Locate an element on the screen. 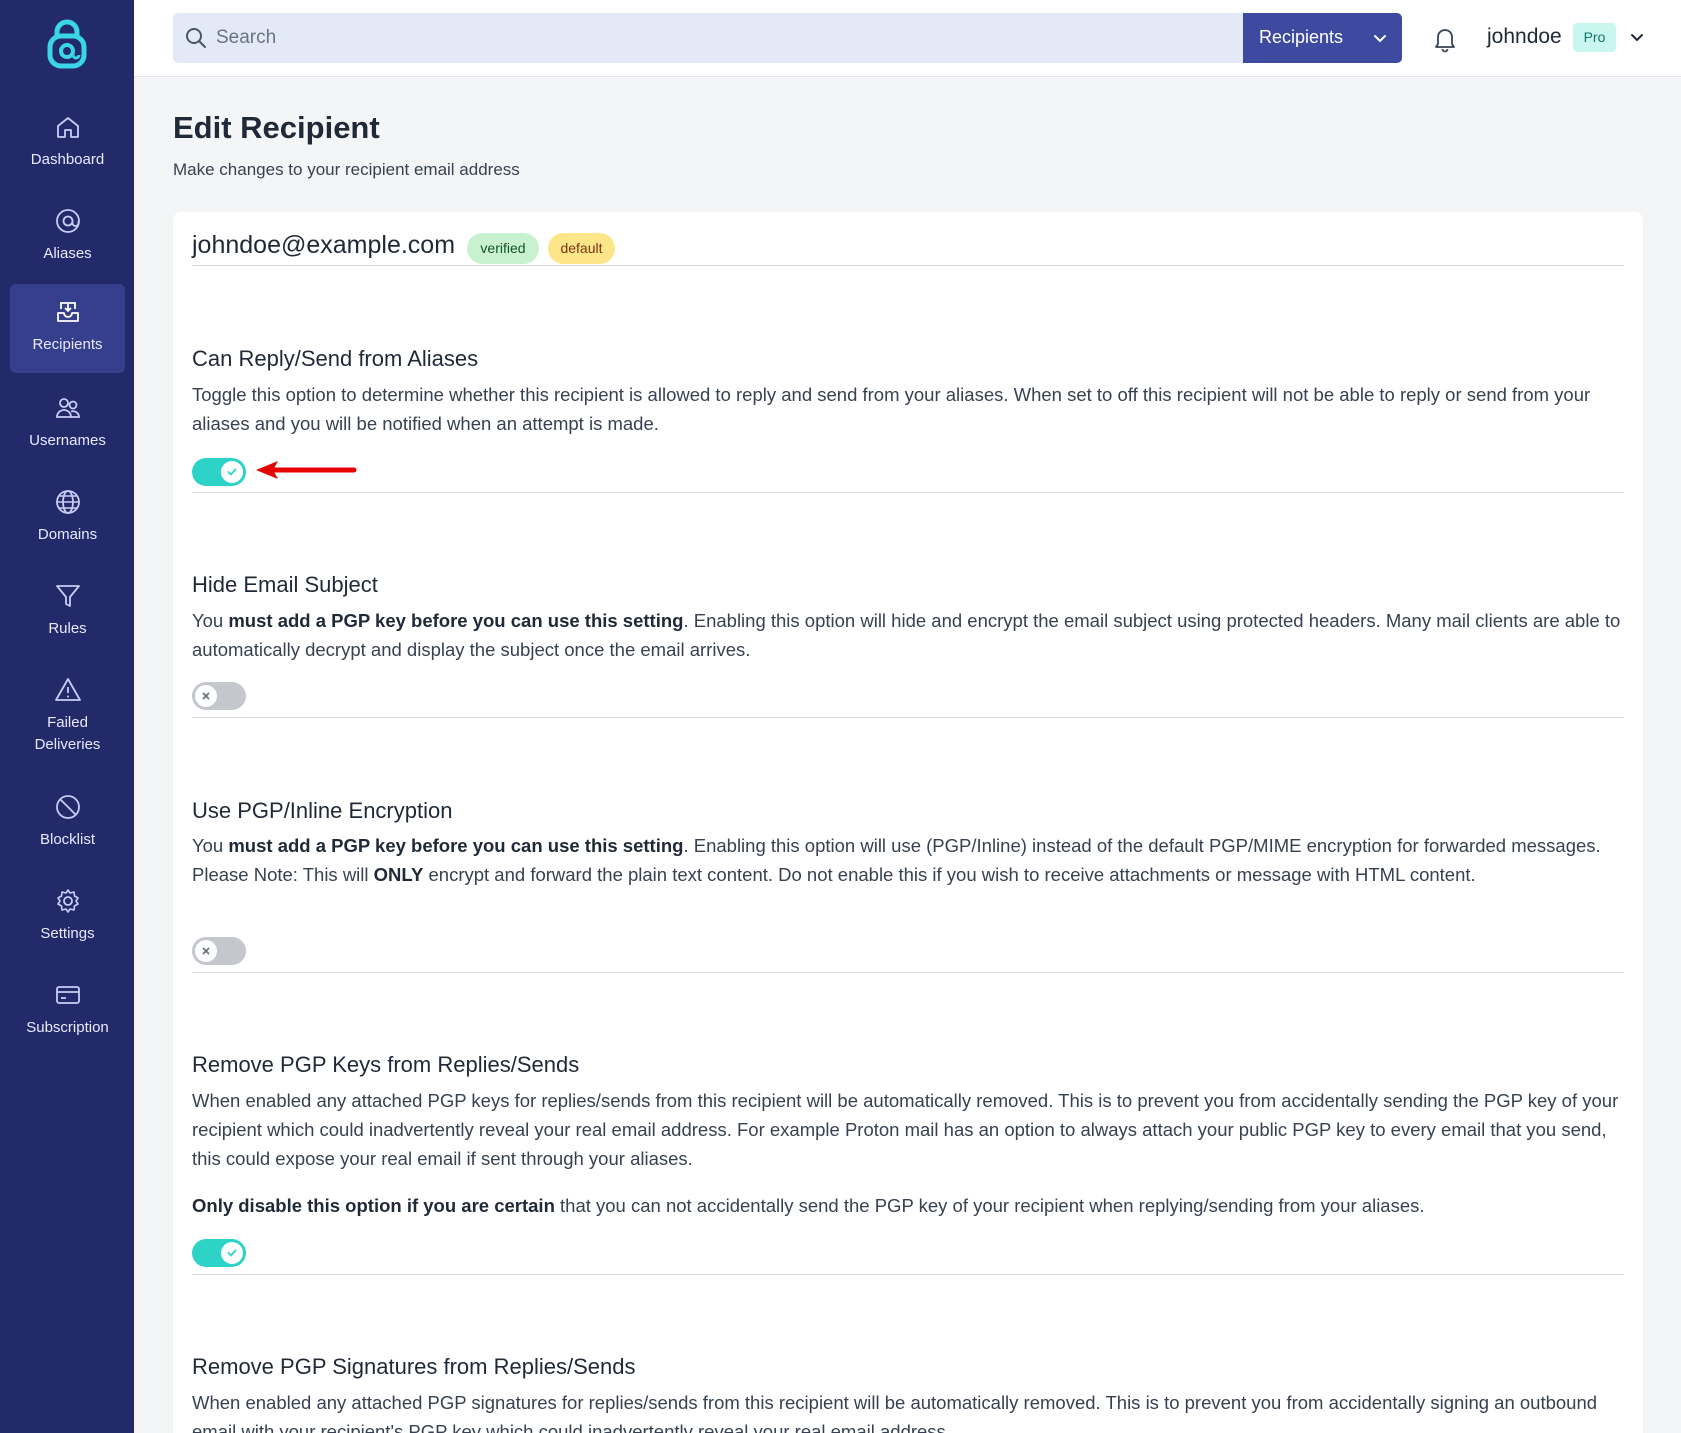 The width and height of the screenshot is (1681, 1433). sidebar-item-rules: Rules is located at coordinates (67, 612).